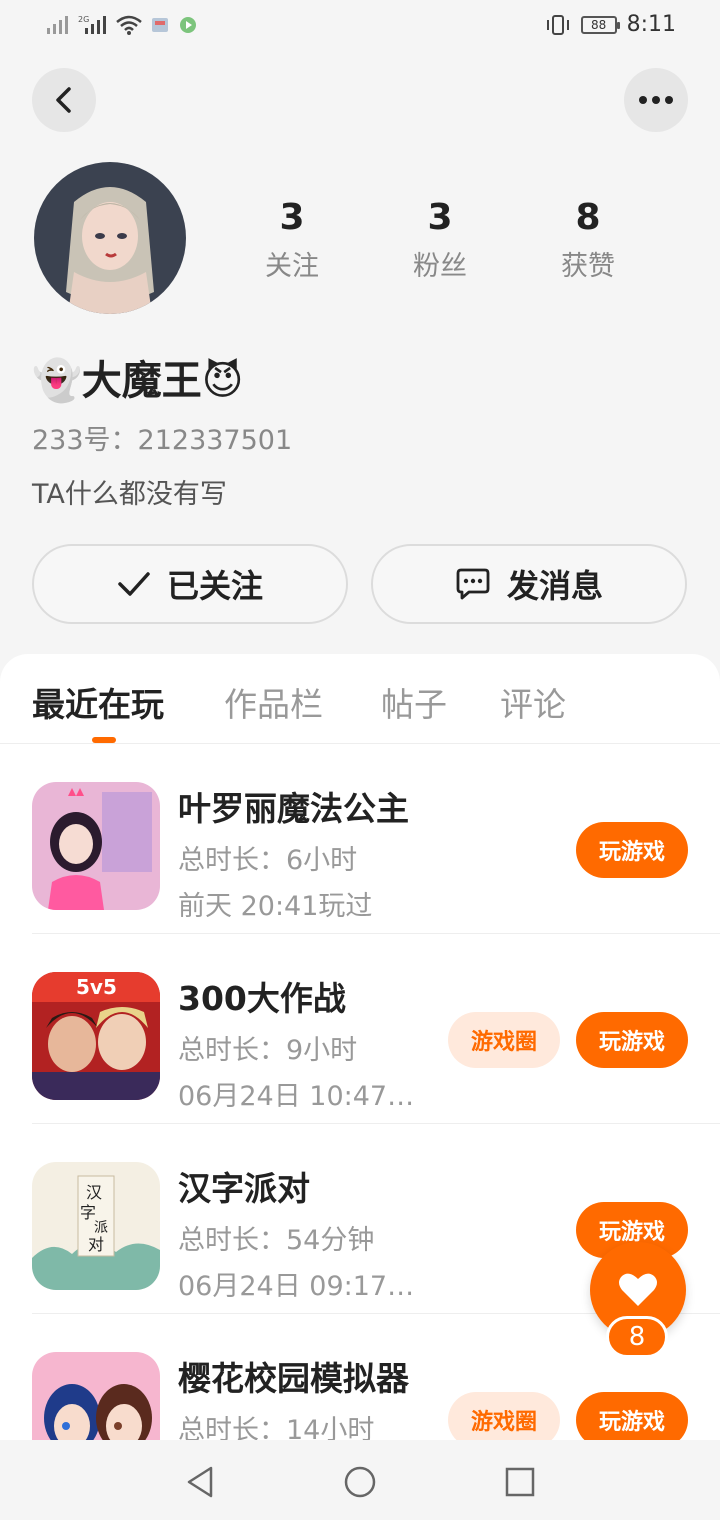  I want to click on game-title: 300大作战, so click(262, 998).